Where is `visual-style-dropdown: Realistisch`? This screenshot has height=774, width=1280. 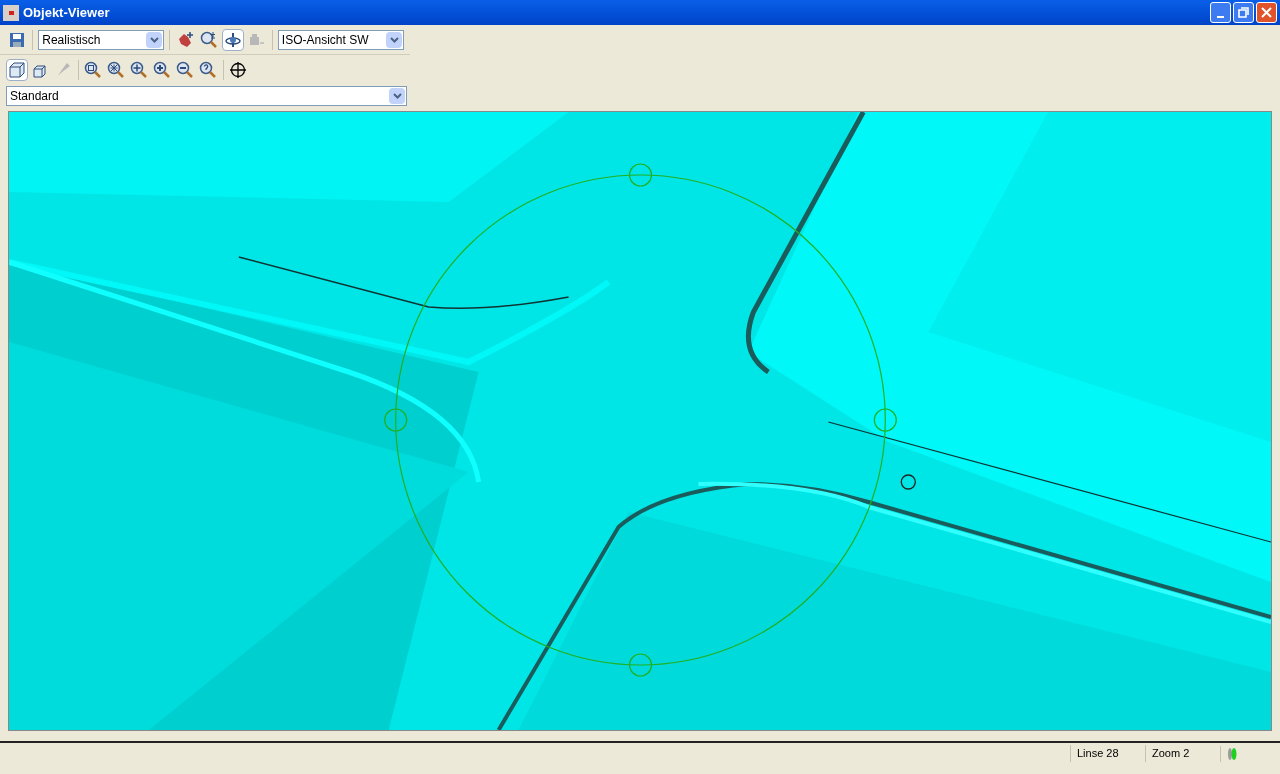
visual-style-dropdown: Realistisch is located at coordinates (101, 39).